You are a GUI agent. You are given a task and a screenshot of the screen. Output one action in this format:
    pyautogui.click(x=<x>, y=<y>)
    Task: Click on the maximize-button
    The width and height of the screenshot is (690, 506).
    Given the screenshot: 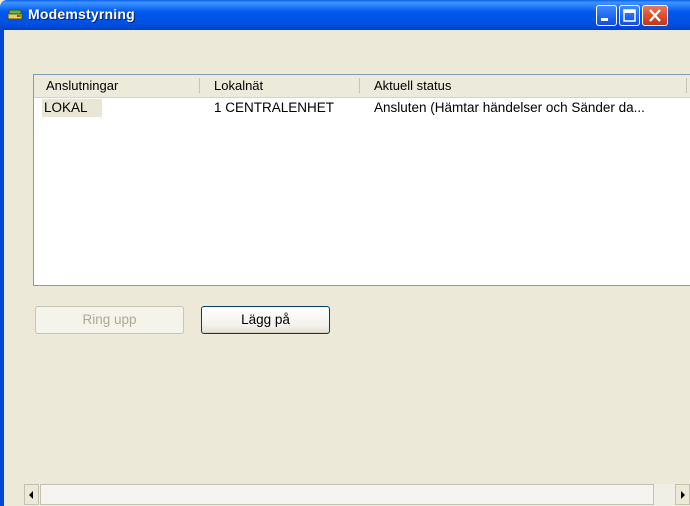 What is the action you would take?
    pyautogui.click(x=629, y=15)
    